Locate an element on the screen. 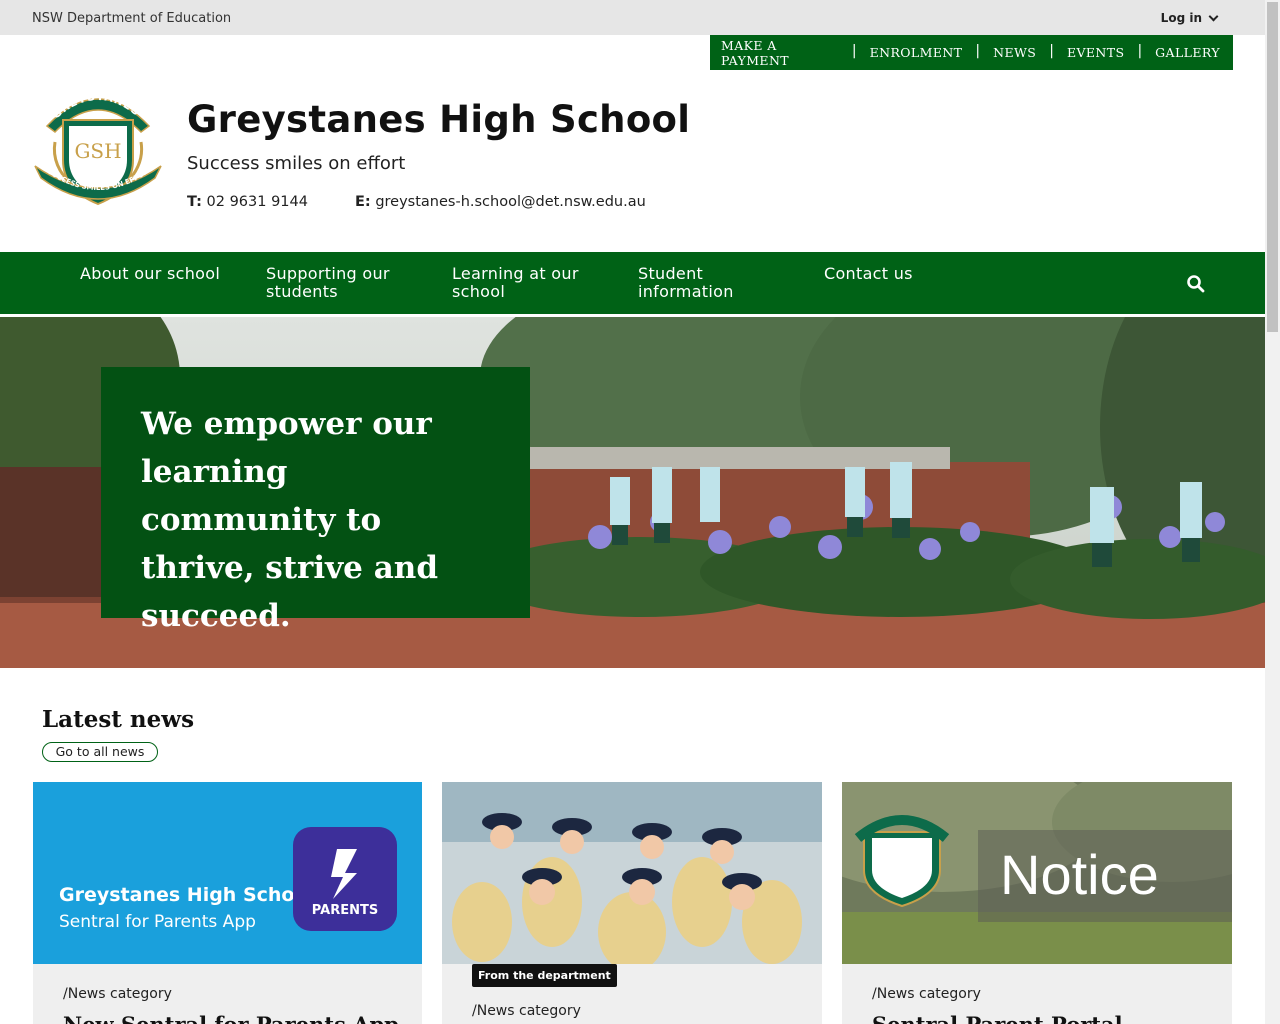 The height and width of the screenshot is (1024, 1280). quick-link-gallery: GALLERY is located at coordinates (1194, 52).